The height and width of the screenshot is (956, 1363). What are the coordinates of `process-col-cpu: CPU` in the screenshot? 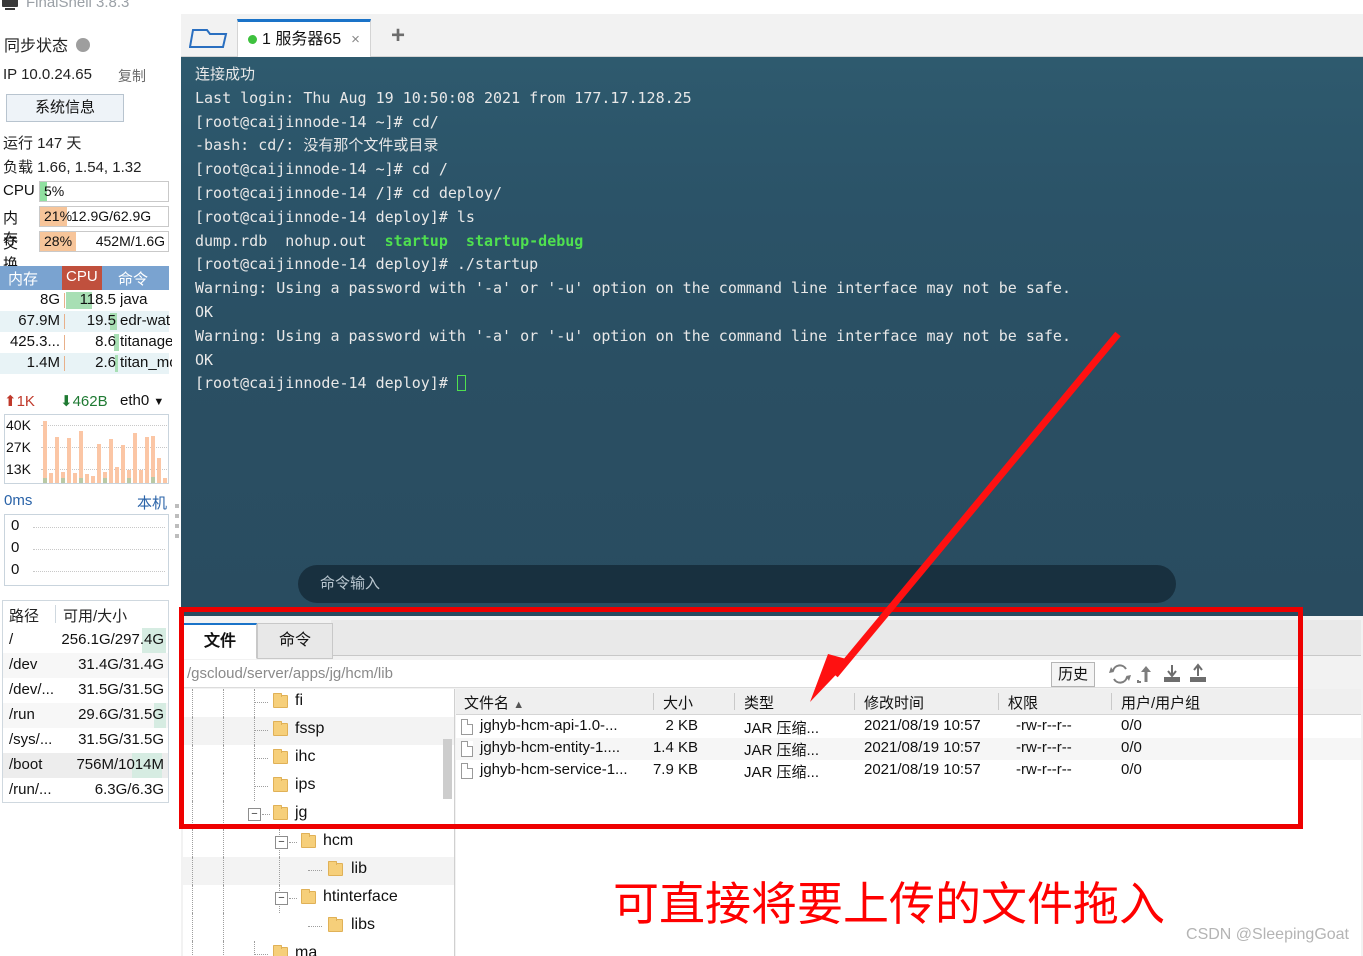 It's located at (82, 278).